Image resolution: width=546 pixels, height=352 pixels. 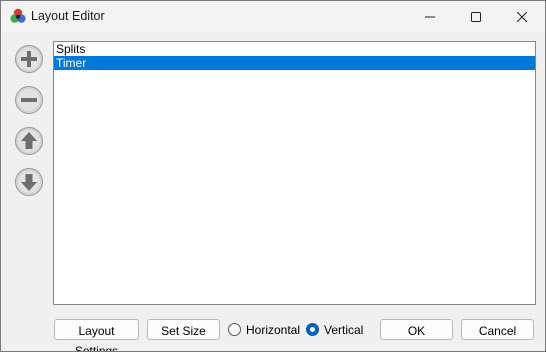 I want to click on move-up-button, so click(x=29, y=141).